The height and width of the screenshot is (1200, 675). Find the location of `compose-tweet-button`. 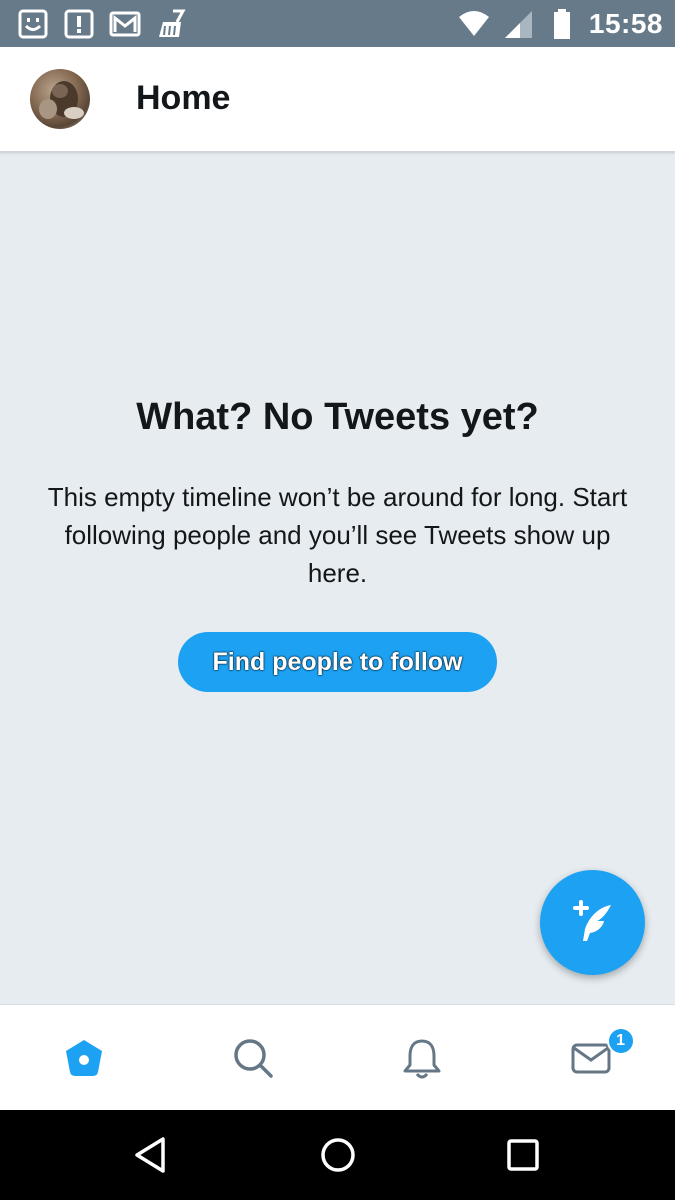

compose-tweet-button is located at coordinates (592, 922).